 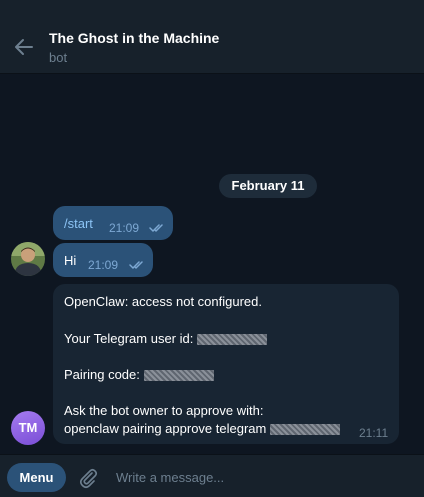 What do you see at coordinates (36, 477) in the screenshot?
I see `menu-button: Menu` at bounding box center [36, 477].